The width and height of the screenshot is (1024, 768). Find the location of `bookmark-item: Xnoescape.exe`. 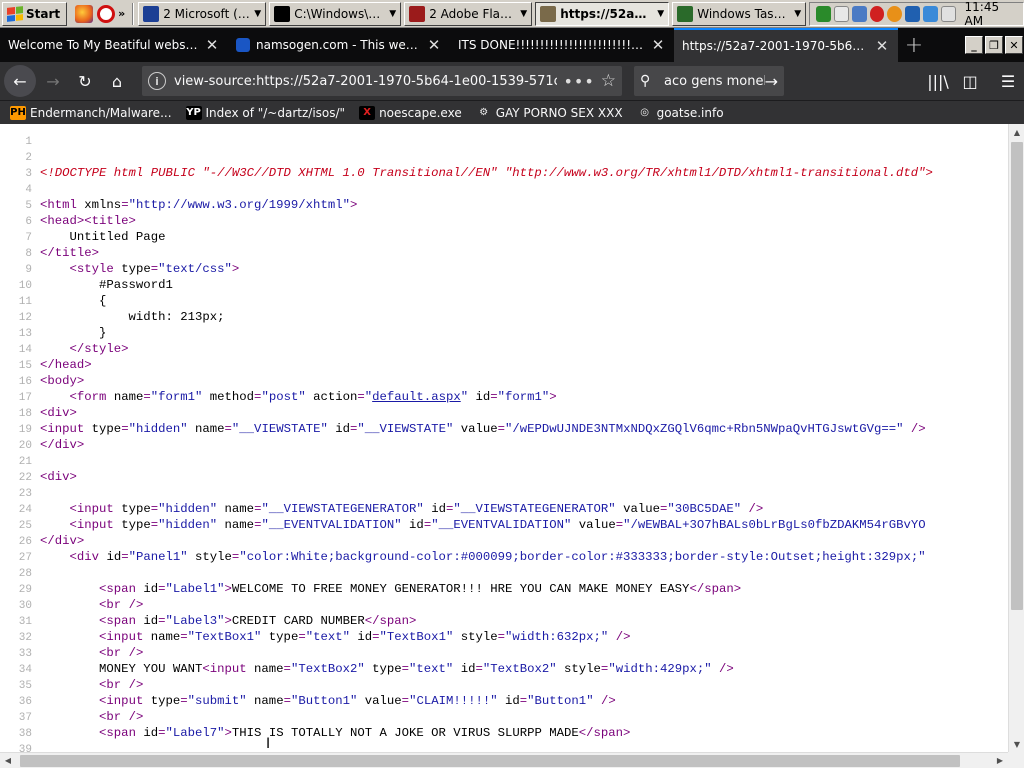

bookmark-item: Xnoescape.exe is located at coordinates (410, 112).